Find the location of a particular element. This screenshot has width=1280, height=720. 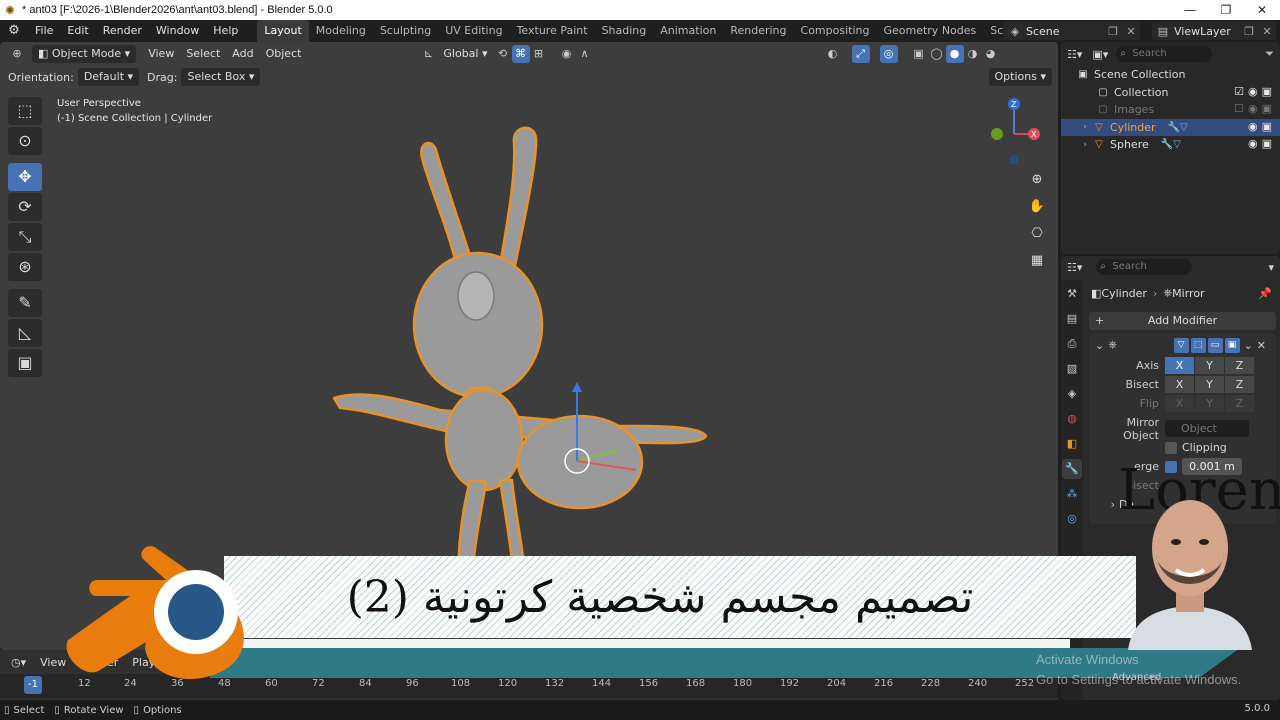

perspective-grid-icon: ▦ is located at coordinates (1037, 261).